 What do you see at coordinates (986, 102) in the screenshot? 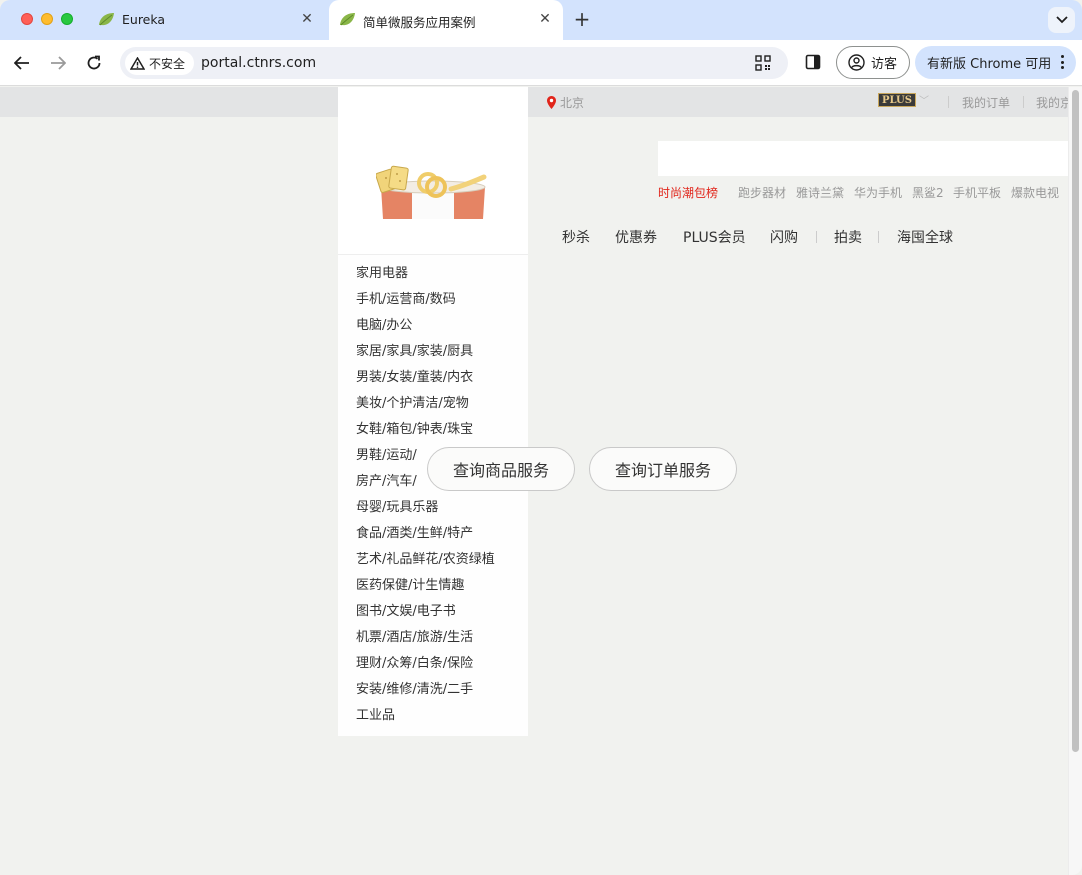
I see `my-orders-link: 我的订单` at bounding box center [986, 102].